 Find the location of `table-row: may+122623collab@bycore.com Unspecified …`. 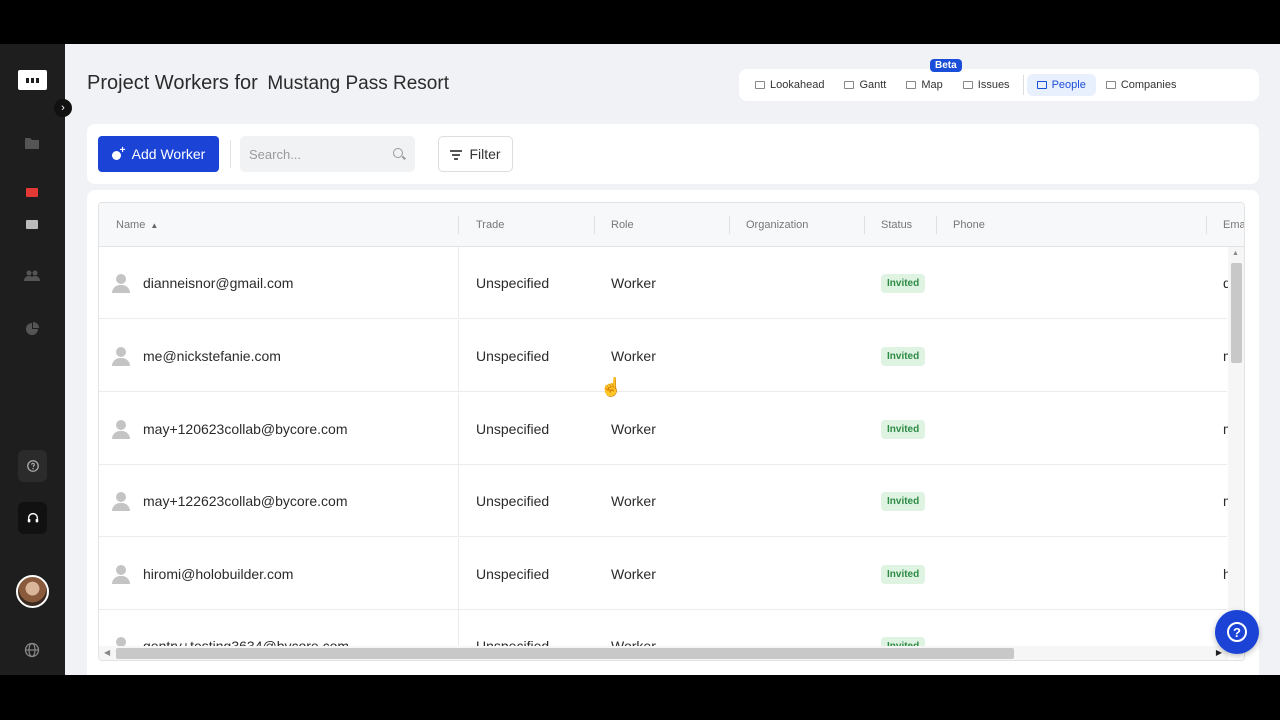

table-row: may+122623collab@bycore.com Unspecified … is located at coordinates (664, 501).